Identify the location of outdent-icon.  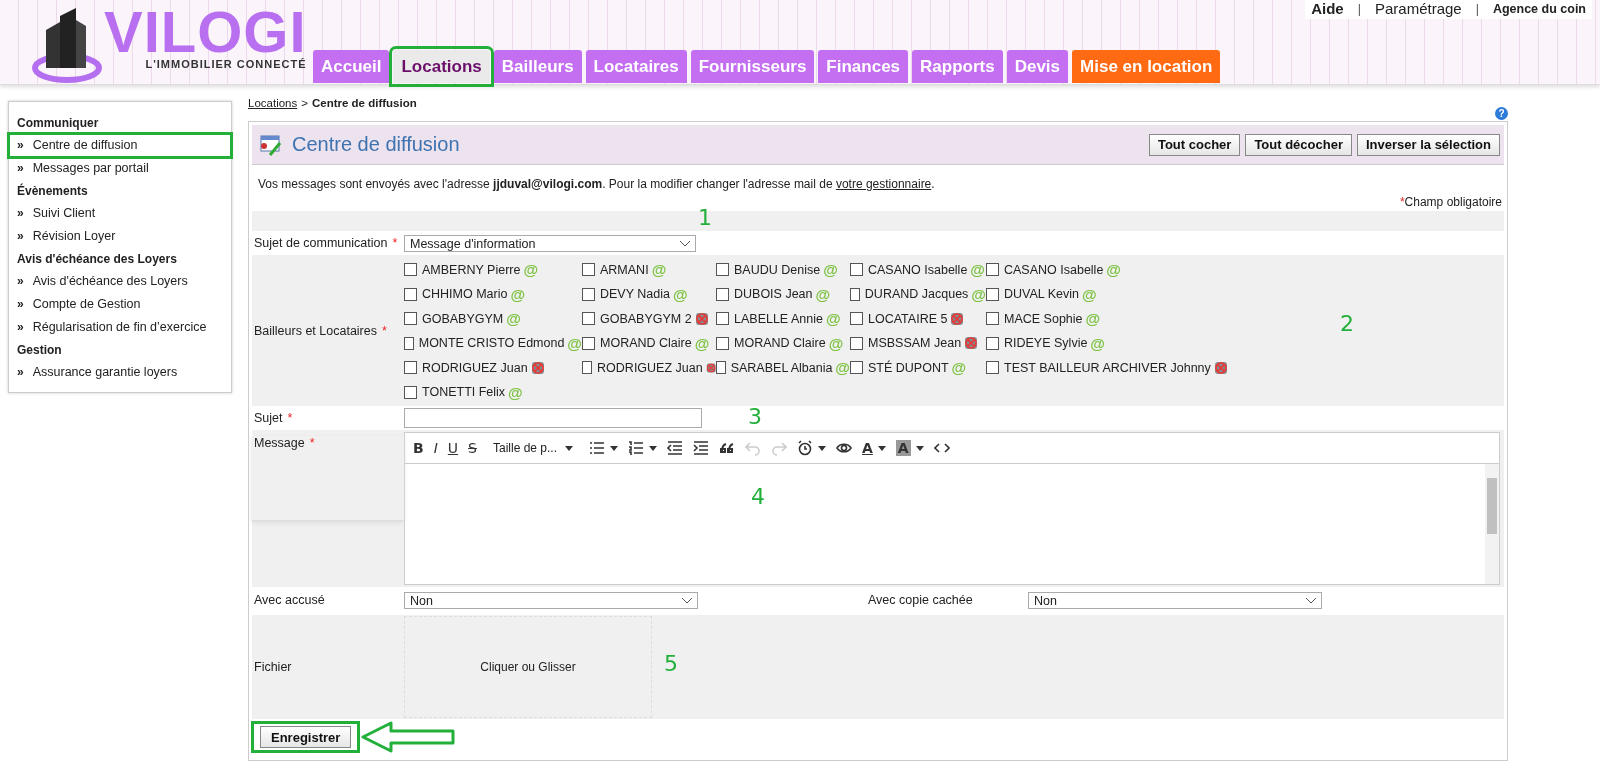
(675, 448).